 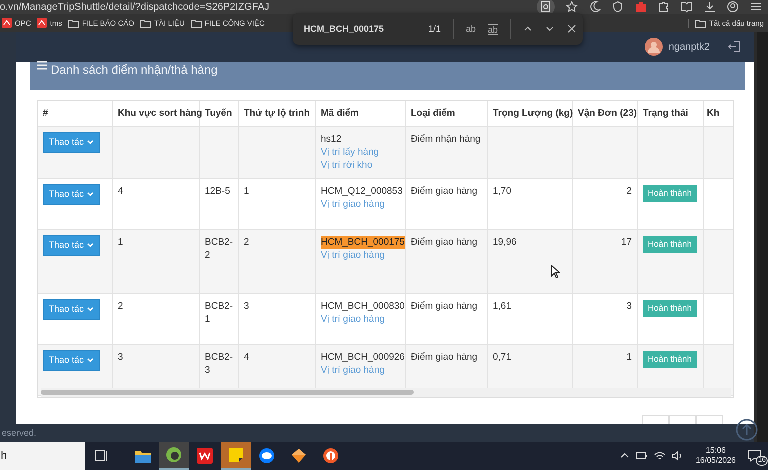 What do you see at coordinates (361, 113) in the screenshot?
I see `column-header: Mã điểm` at bounding box center [361, 113].